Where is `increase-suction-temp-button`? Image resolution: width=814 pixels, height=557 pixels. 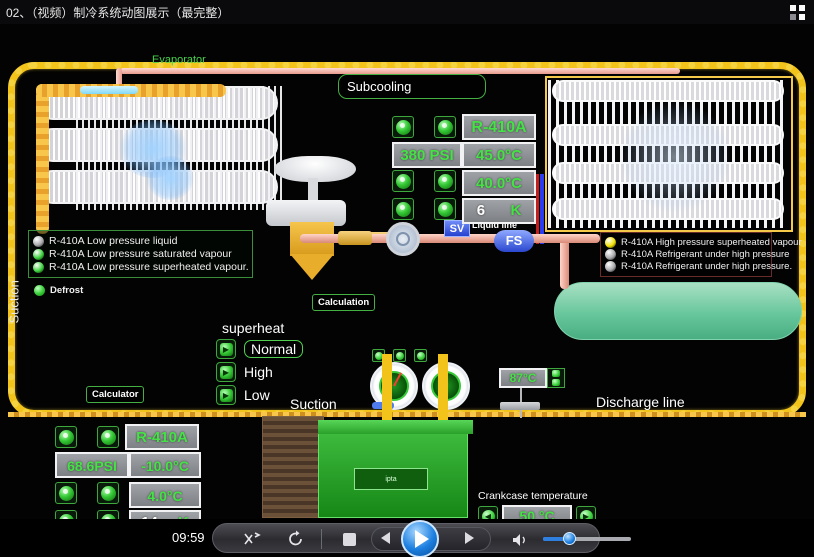
increase-suction-temp-button is located at coordinates (66, 493).